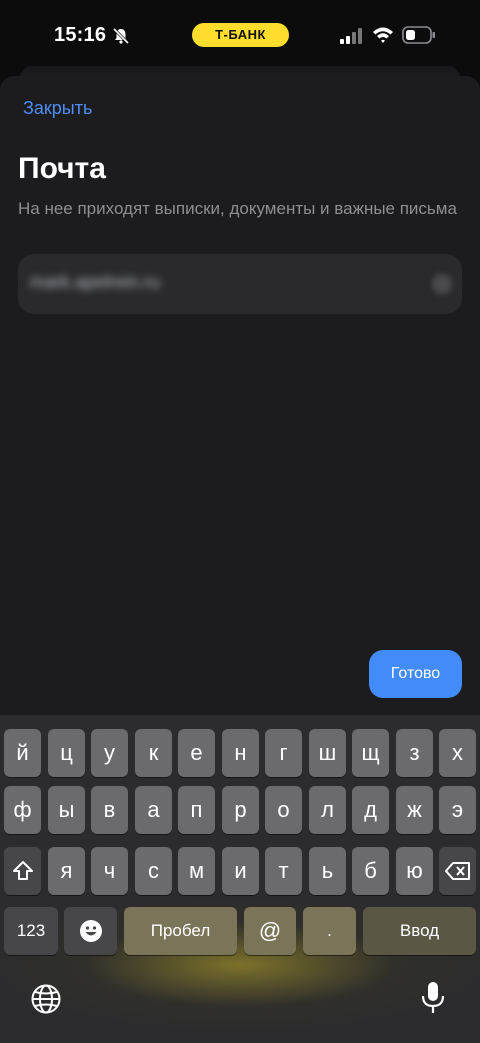  I want to click on status-bar: 15:16 Т-БАНК, so click(240, 34).